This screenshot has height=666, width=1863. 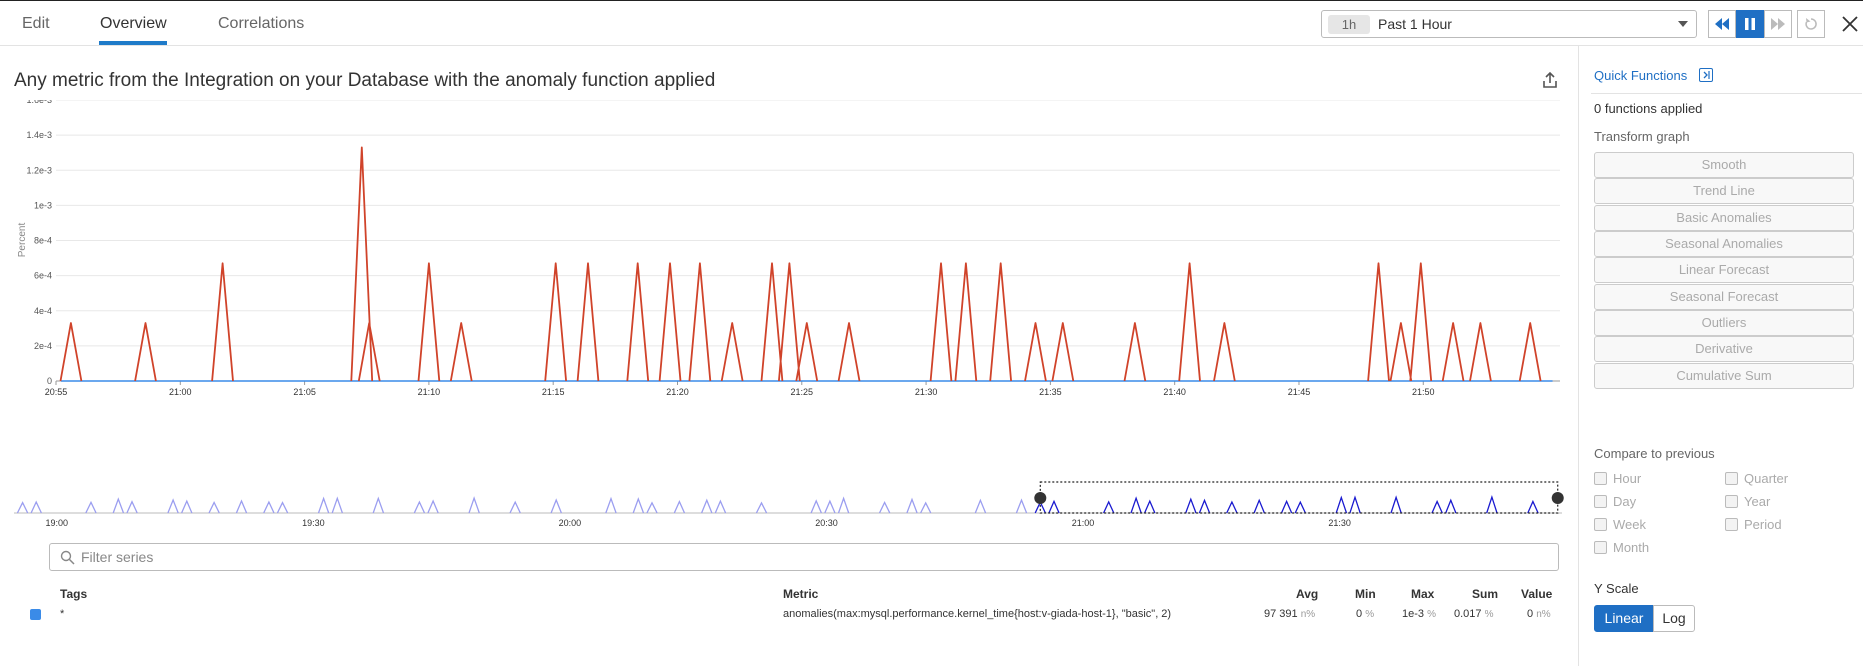 I want to click on tab-overview: Overview, so click(x=133, y=24).